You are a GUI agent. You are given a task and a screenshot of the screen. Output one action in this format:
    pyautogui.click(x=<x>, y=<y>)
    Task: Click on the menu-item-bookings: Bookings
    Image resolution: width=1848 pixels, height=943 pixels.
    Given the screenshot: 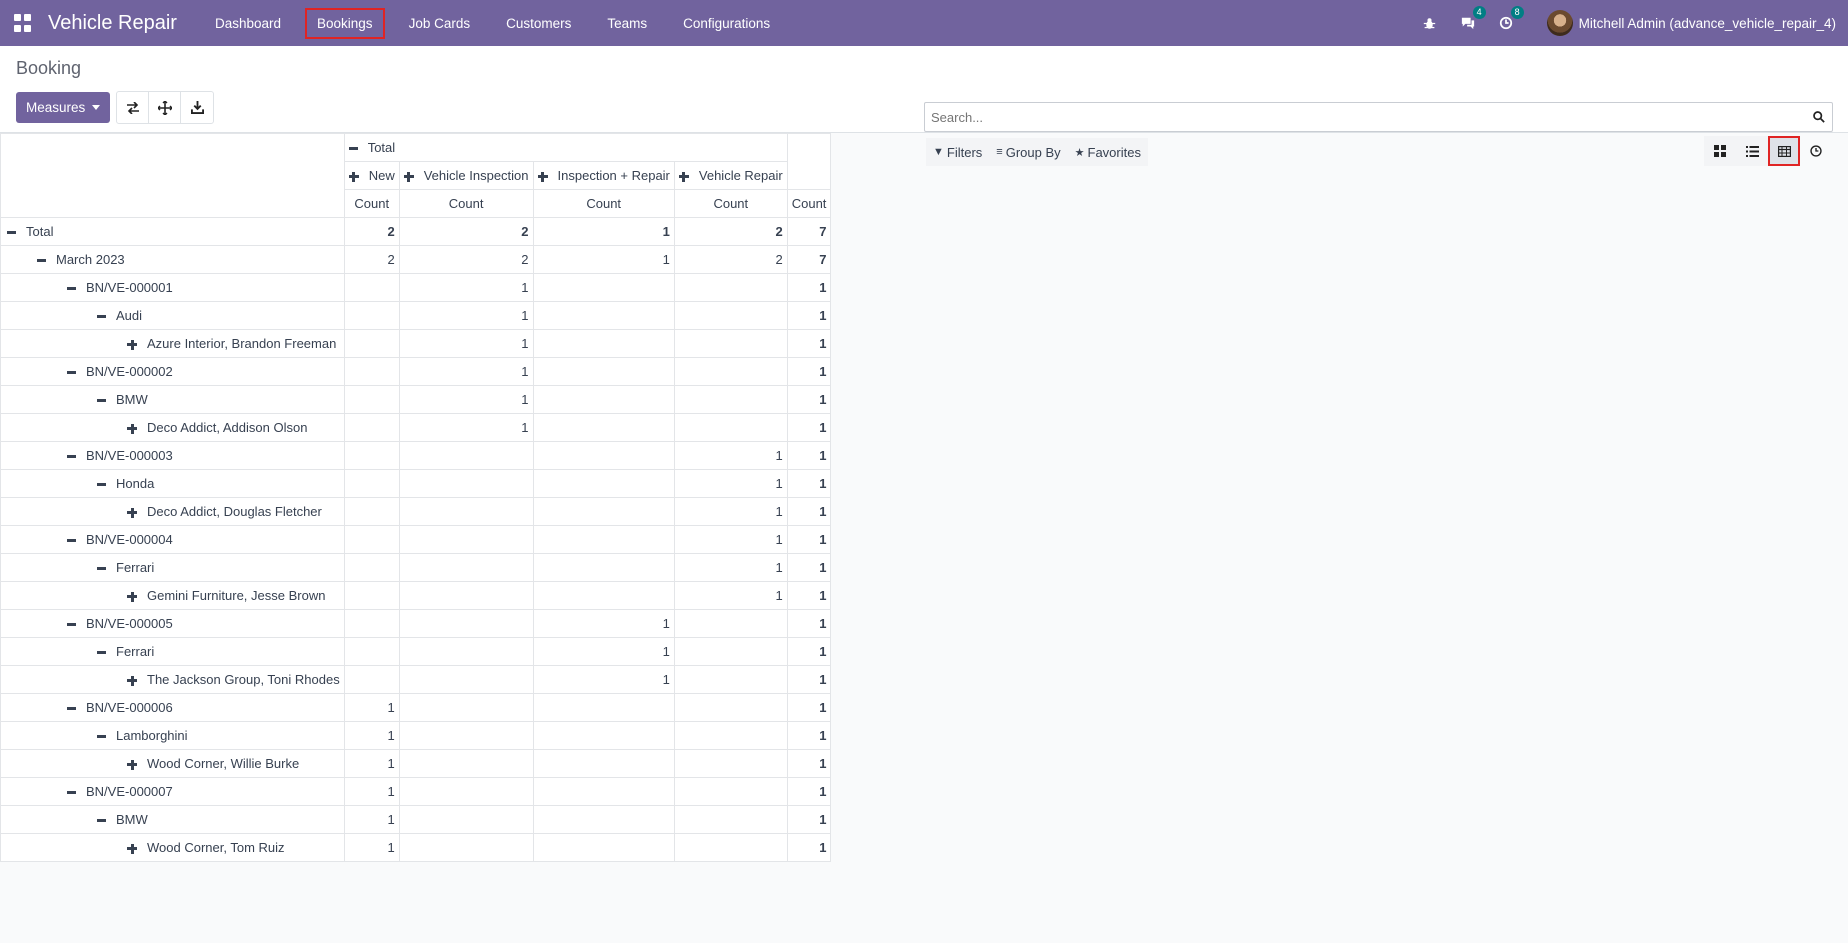 What is the action you would take?
    pyautogui.click(x=345, y=23)
    